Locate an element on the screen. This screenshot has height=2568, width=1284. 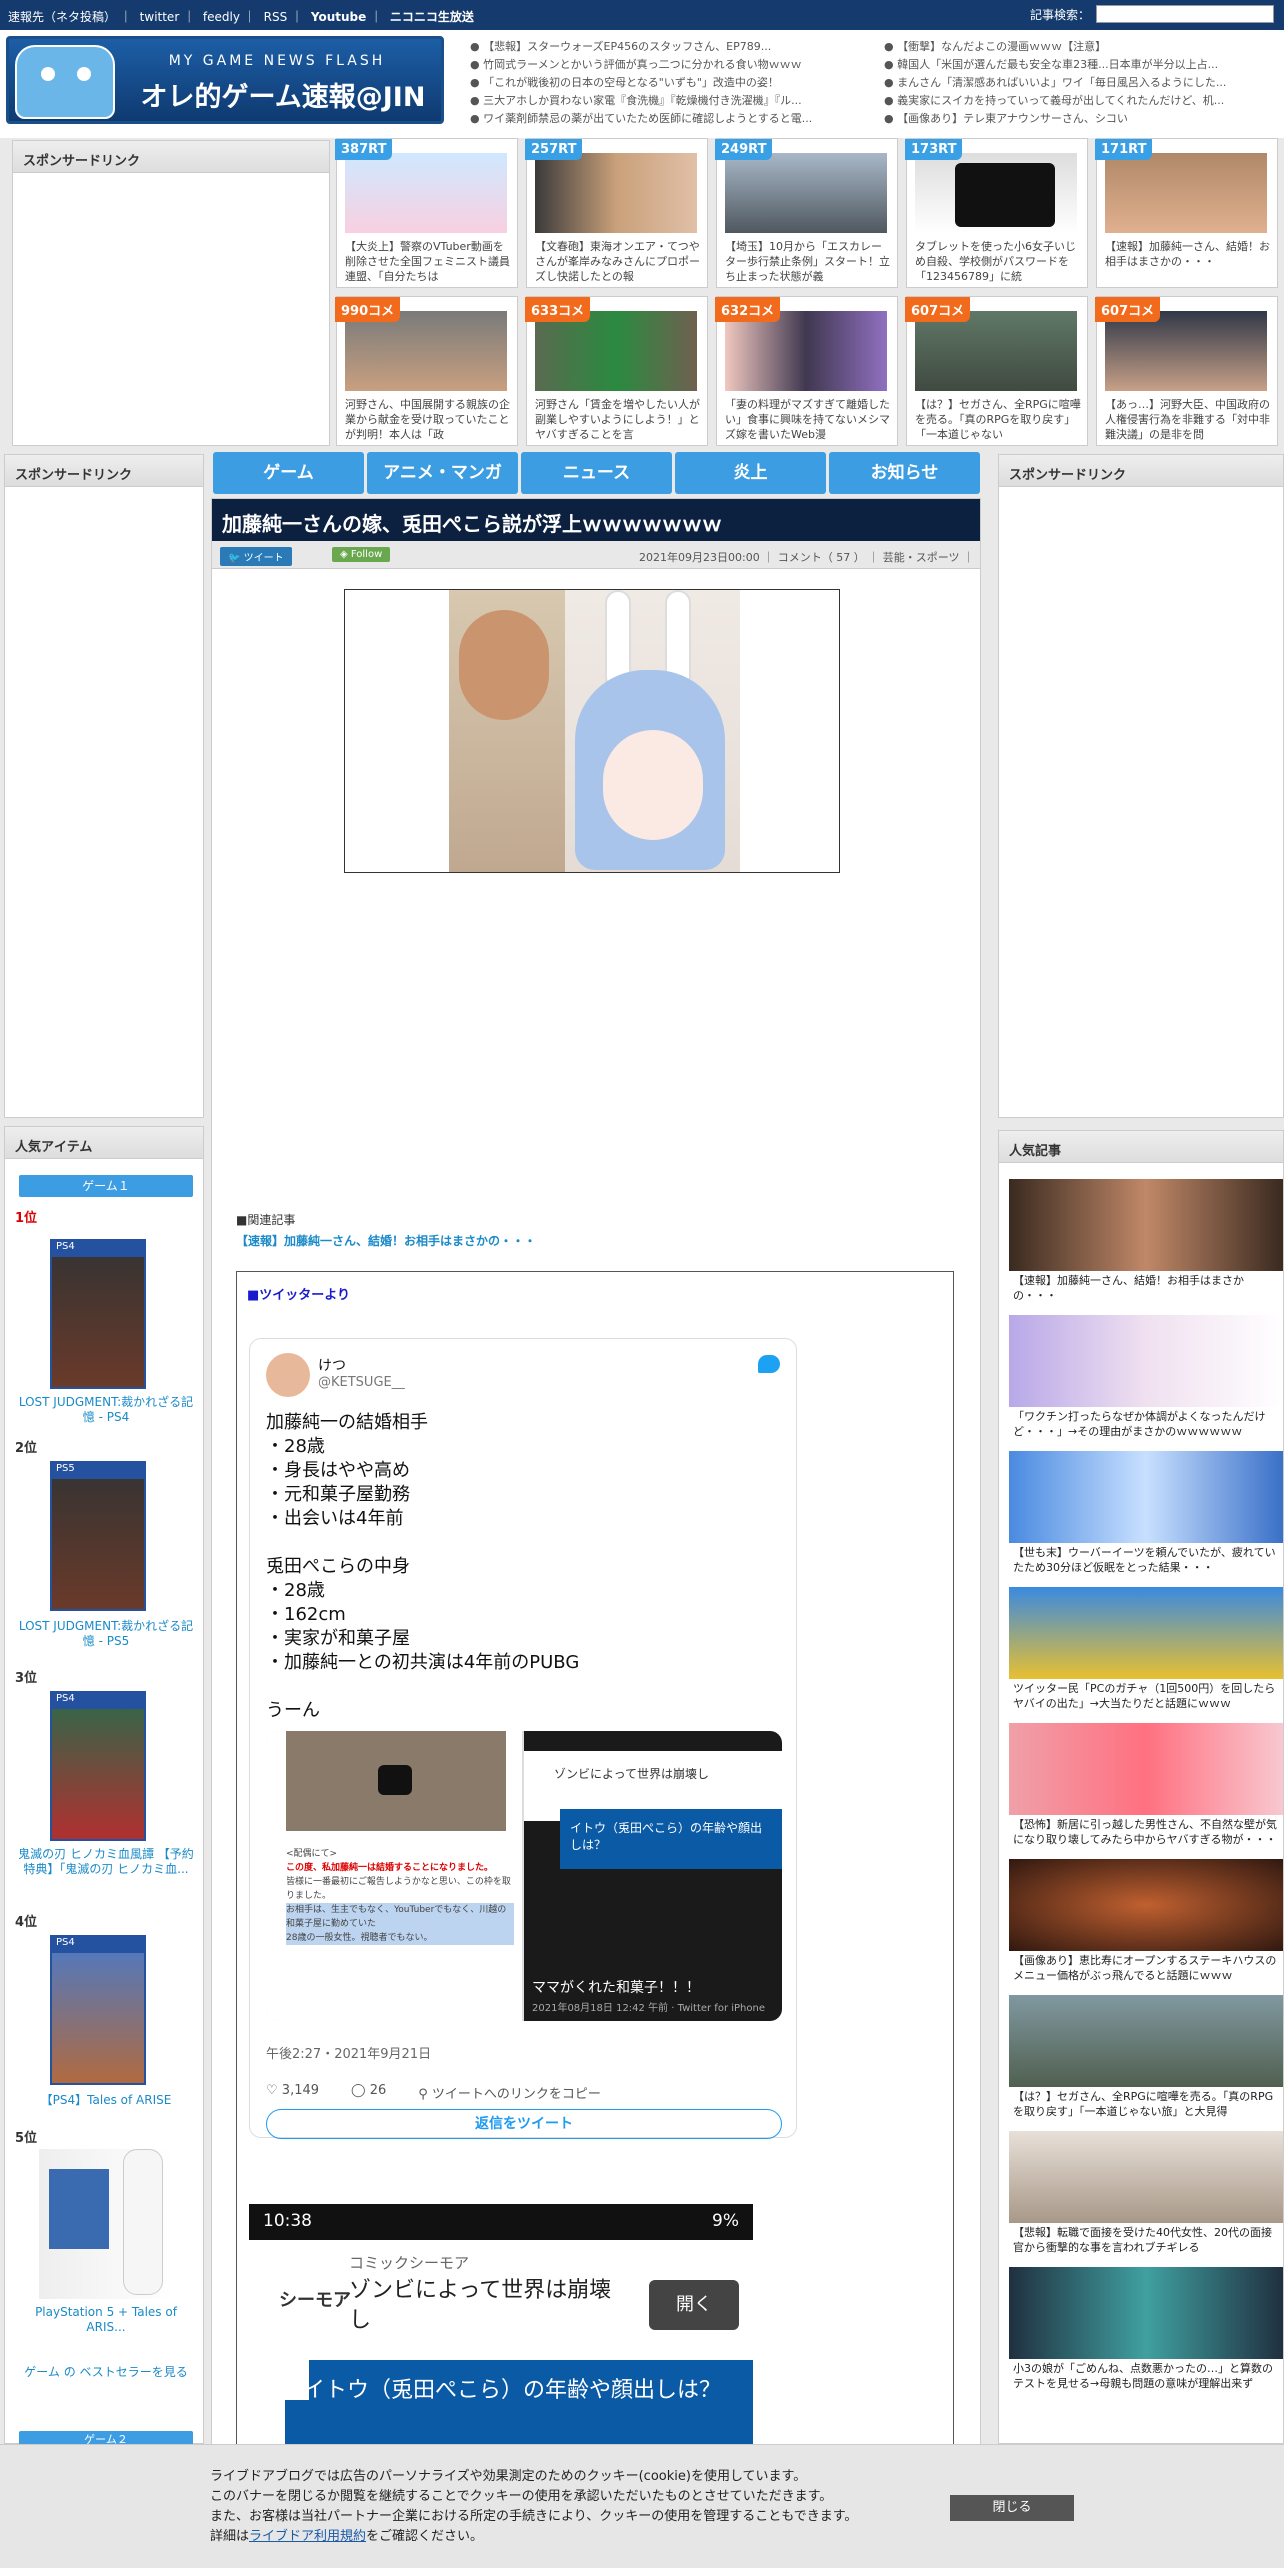
phone-status-bar: 10:38 9% is located at coordinates (501, 2222).